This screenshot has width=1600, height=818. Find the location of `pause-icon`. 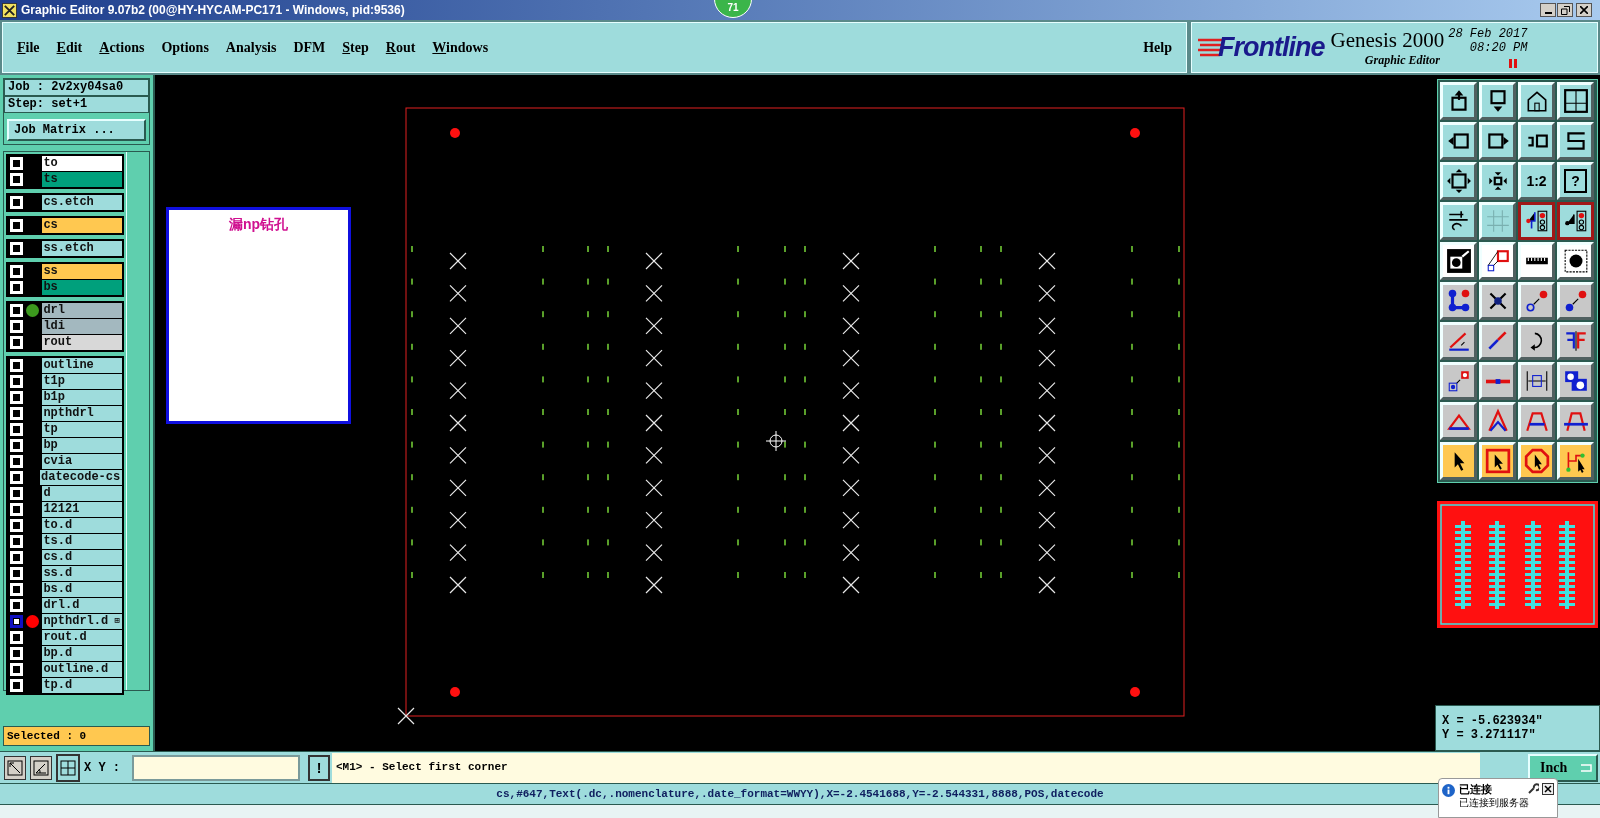

pause-icon is located at coordinates (1513, 63).